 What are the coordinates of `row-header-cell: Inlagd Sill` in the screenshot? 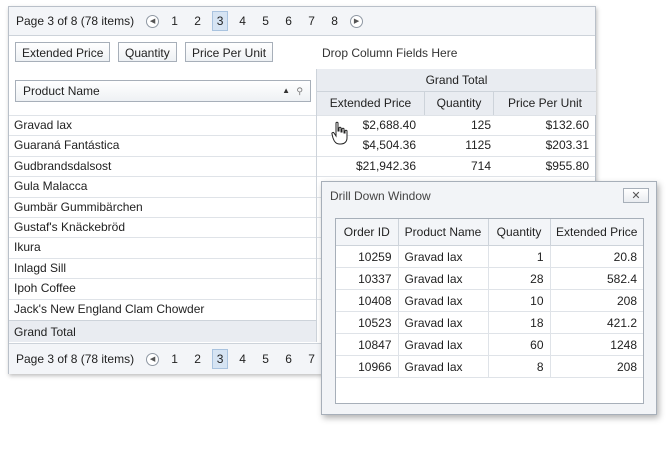 It's located at (40, 267).